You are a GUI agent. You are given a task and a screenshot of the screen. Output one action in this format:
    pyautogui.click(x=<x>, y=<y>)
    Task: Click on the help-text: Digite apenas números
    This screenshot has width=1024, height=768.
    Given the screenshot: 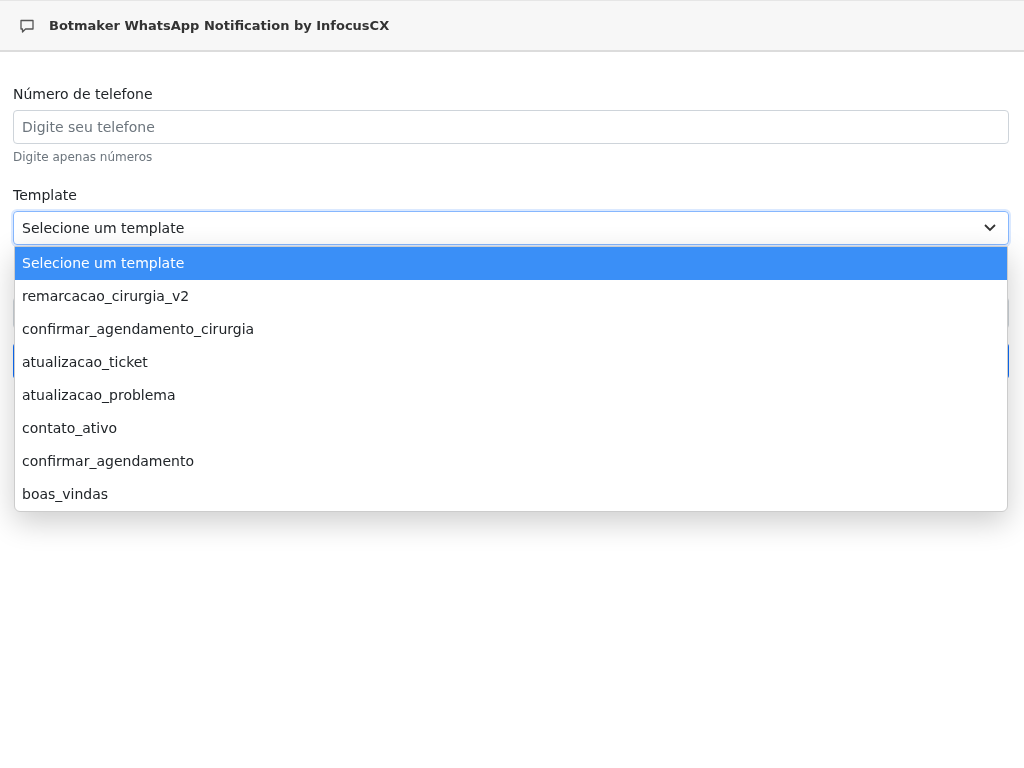 What is the action you would take?
    pyautogui.click(x=83, y=157)
    